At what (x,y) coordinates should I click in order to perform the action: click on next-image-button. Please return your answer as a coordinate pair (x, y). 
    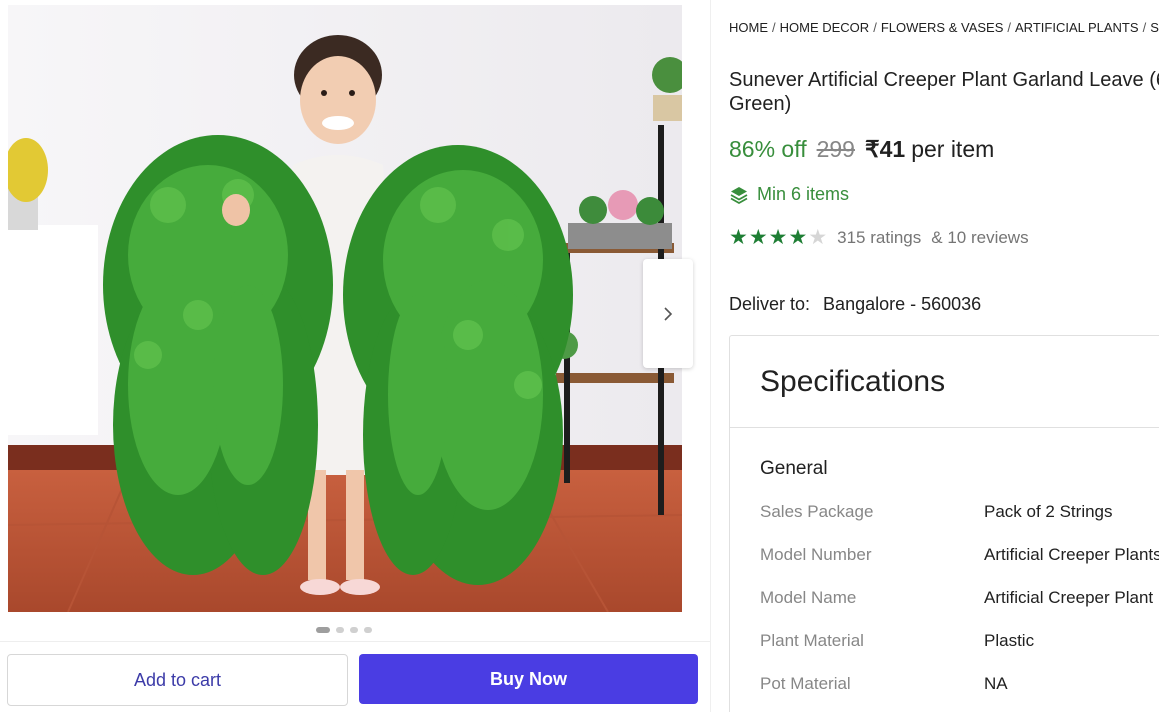
    Looking at the image, I should click on (668, 313).